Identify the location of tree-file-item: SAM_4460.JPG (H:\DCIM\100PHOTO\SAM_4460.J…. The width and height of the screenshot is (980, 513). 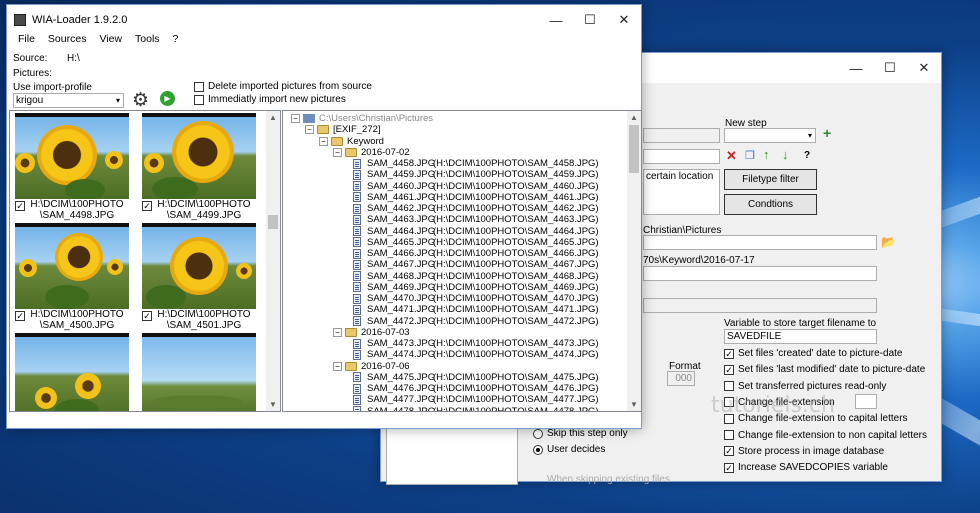
(476, 186).